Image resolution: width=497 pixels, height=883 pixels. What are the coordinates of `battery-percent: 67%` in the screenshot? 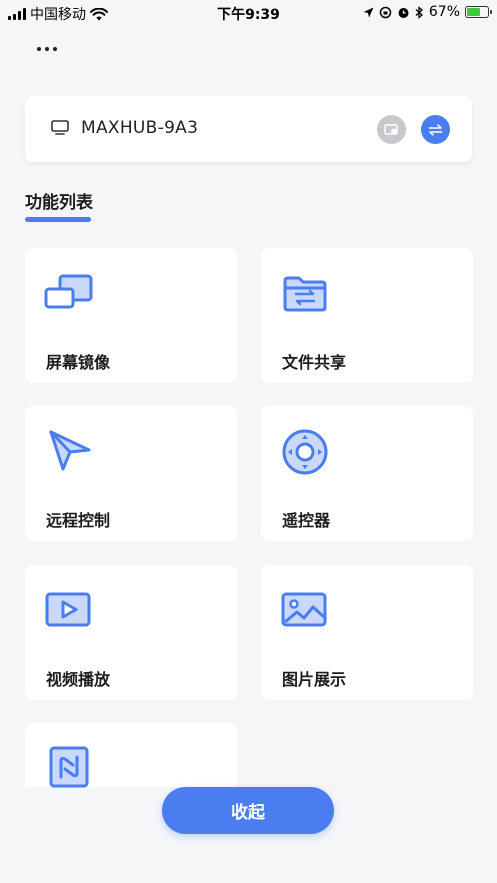 It's located at (444, 12).